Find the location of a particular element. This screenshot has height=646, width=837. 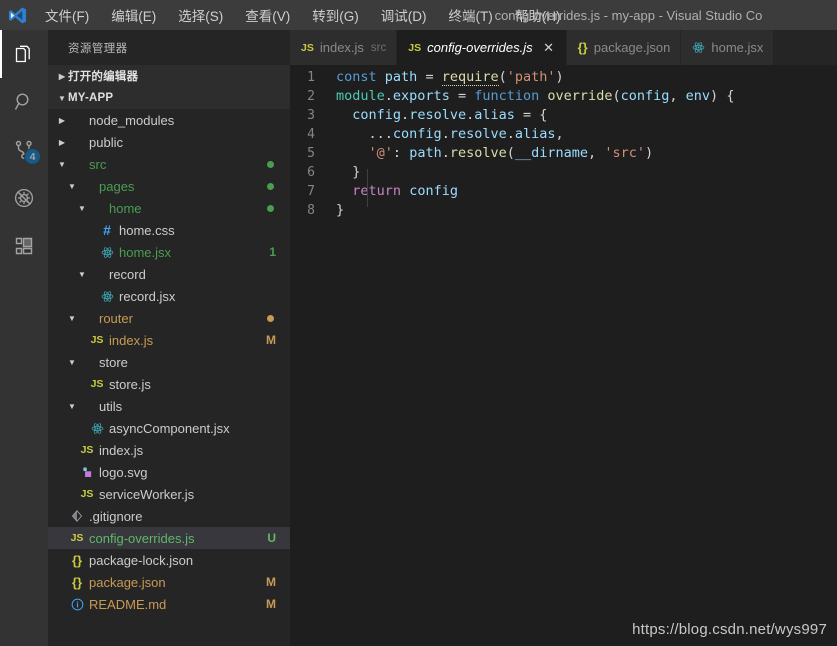

code-line: 7 return config is located at coordinates (563, 191).